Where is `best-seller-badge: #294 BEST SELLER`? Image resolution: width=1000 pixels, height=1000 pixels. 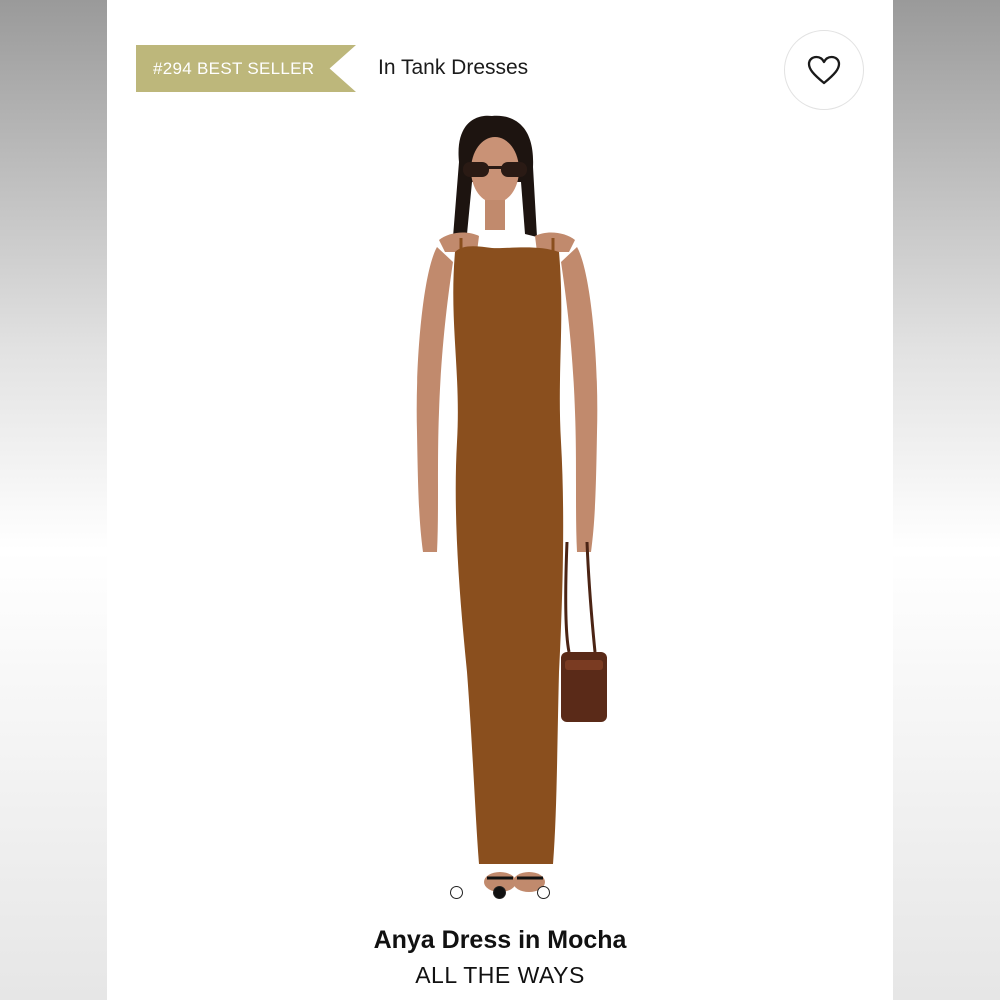
best-seller-badge: #294 BEST SELLER is located at coordinates (246, 68).